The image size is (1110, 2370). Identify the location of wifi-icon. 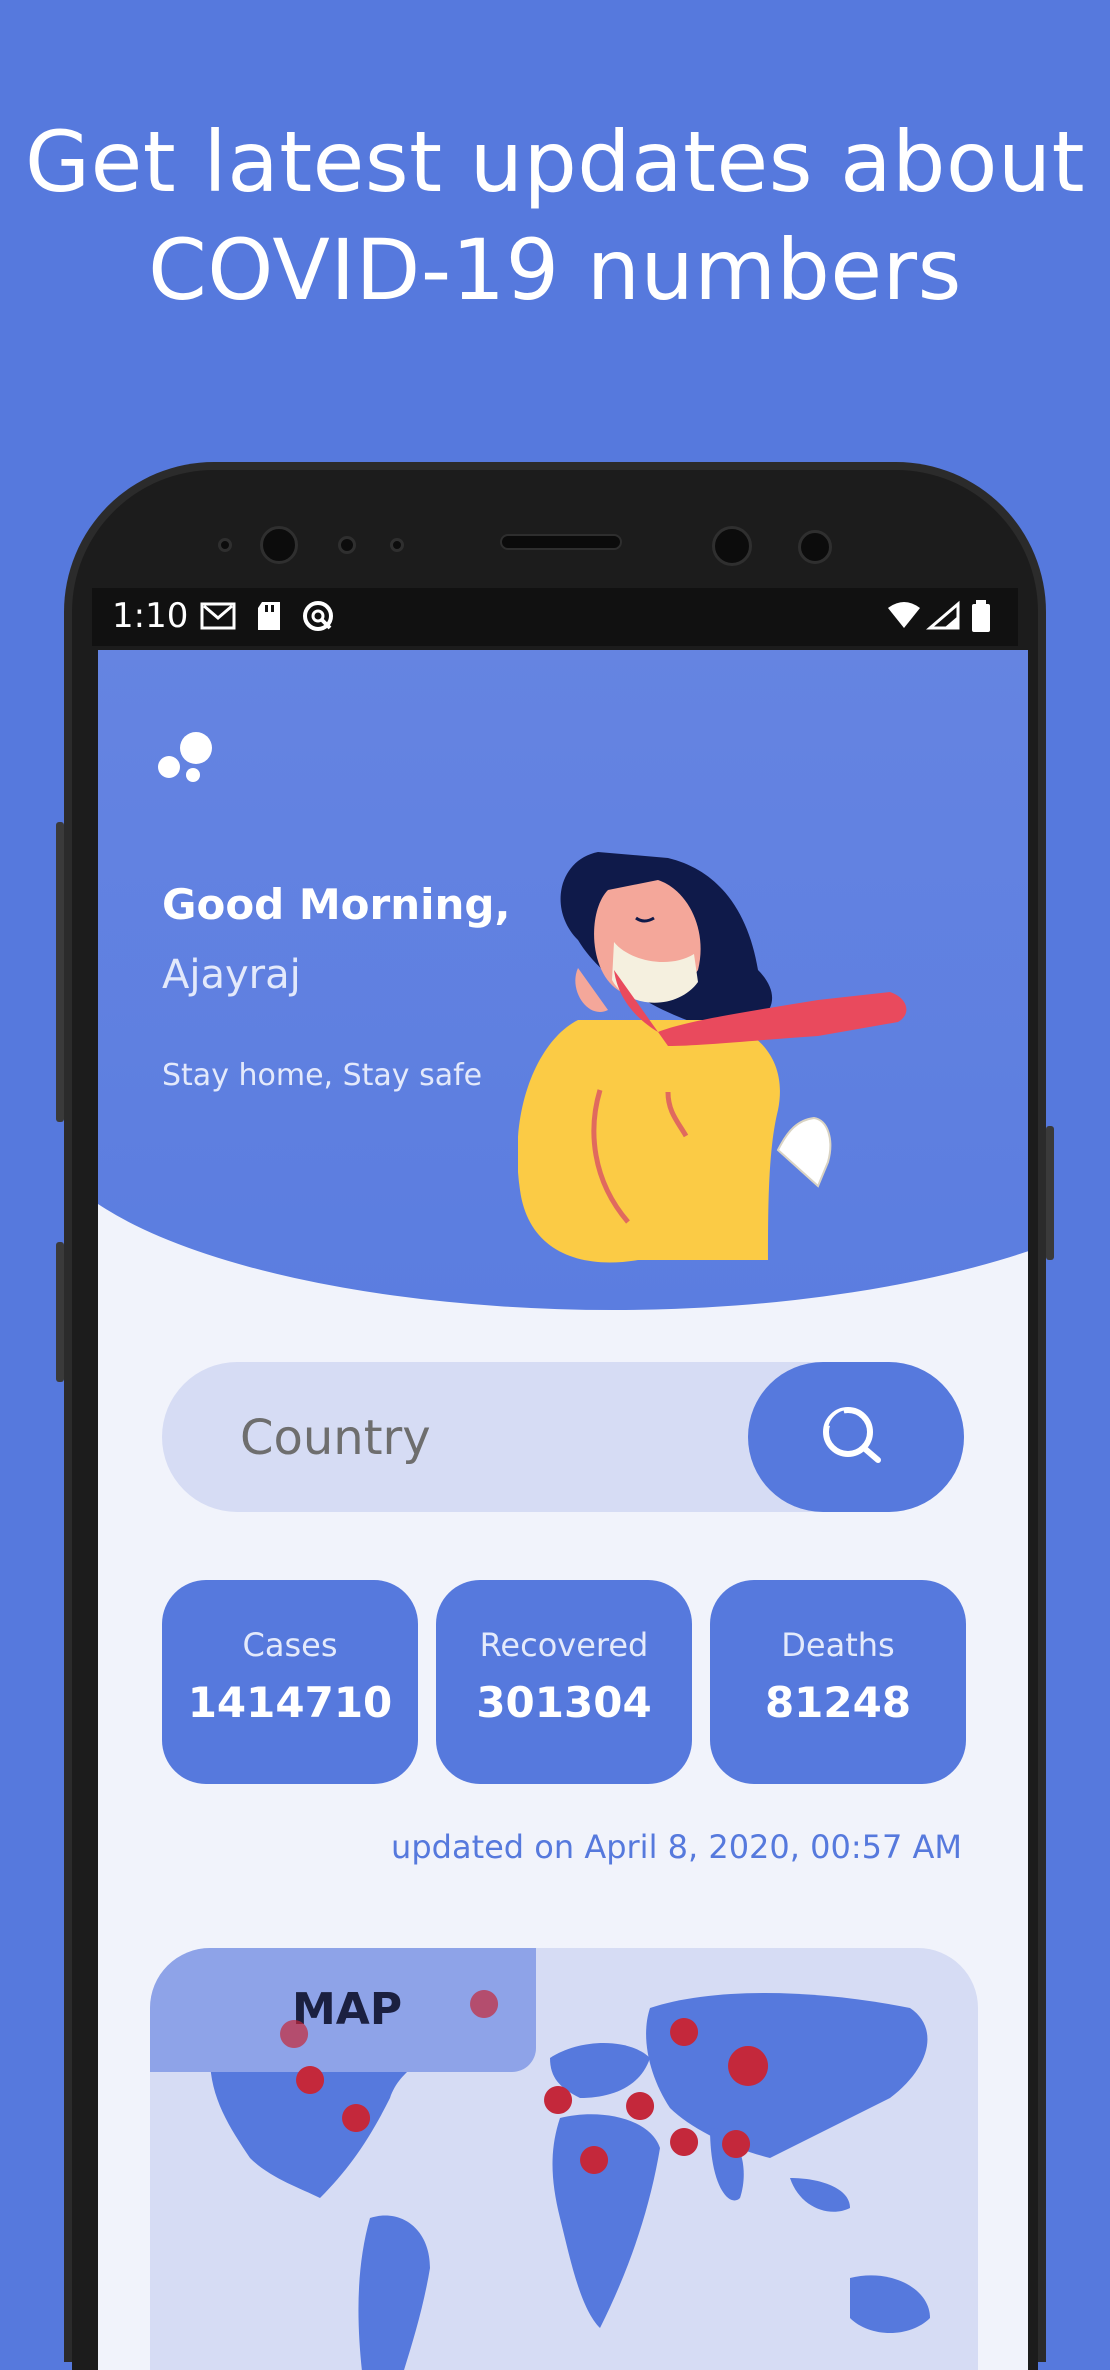
(904, 615).